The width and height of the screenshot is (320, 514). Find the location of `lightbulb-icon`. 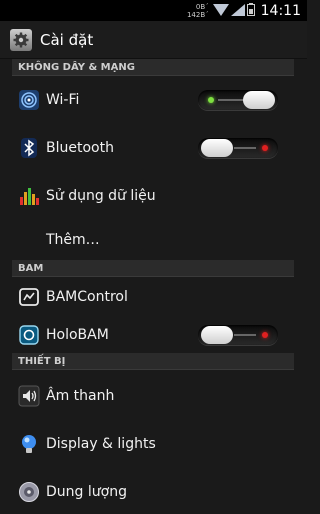

lightbulb-icon is located at coordinates (29, 444).